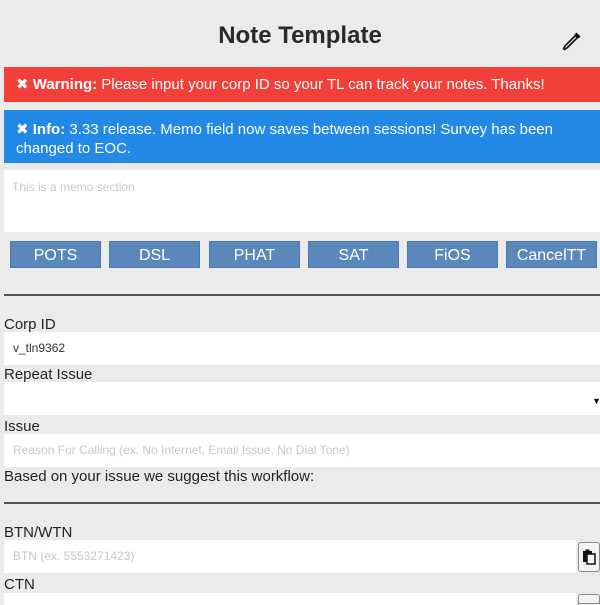 Image resolution: width=600 pixels, height=605 pixels. I want to click on repeat-issue-label: Repeat Issue, so click(48, 374).